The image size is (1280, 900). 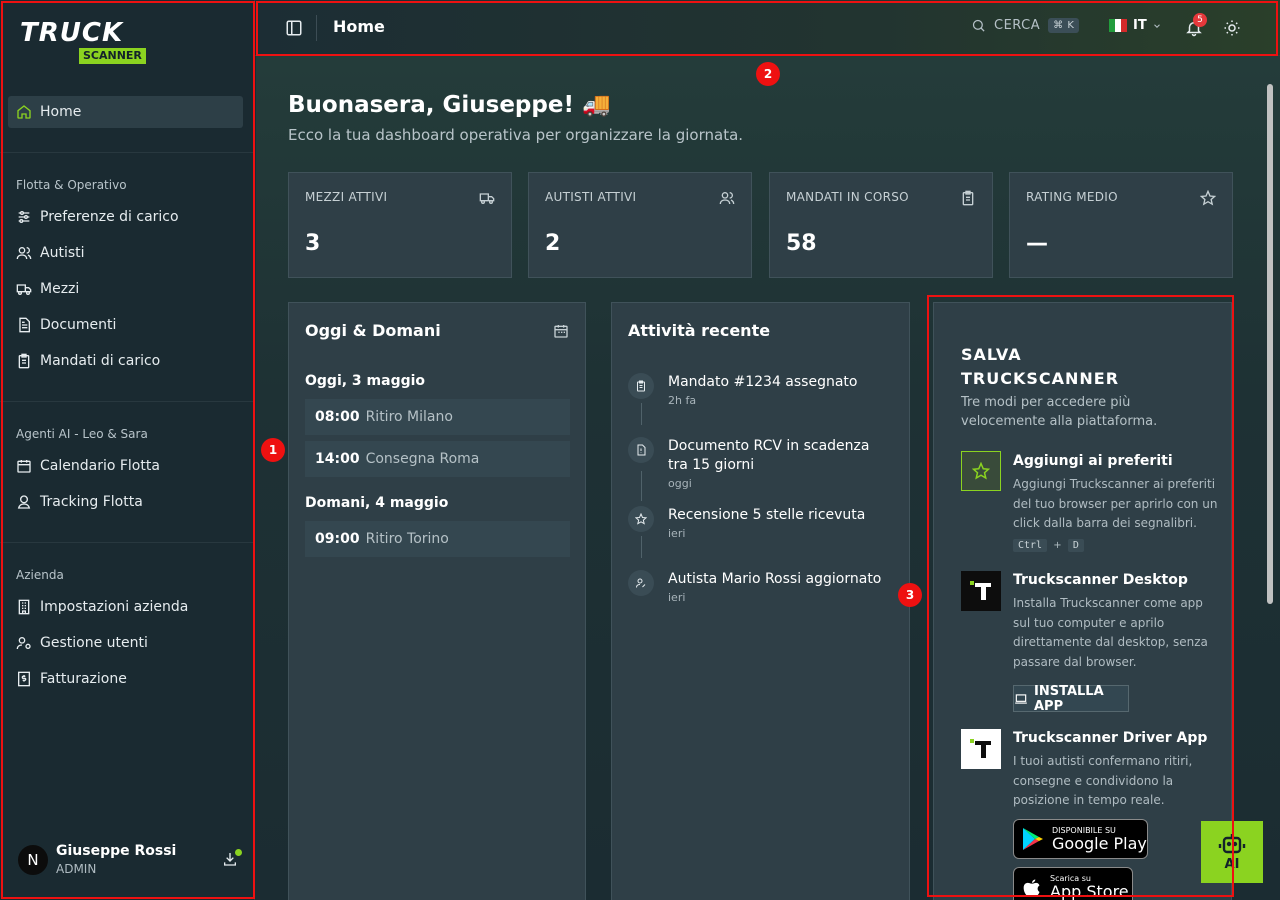 What do you see at coordinates (365, 381) in the screenshot?
I see `day-heading-today: Oggi, 3 maggio` at bounding box center [365, 381].